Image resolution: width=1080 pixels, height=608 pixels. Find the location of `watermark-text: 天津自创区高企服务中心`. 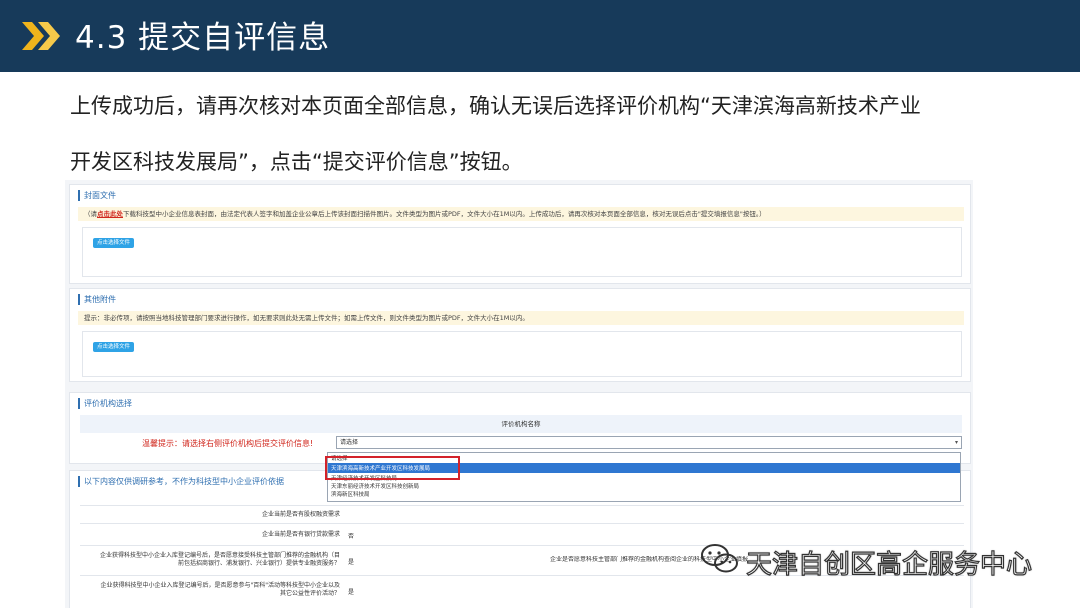

watermark-text: 天津自创区高企服务中心 is located at coordinates (889, 564).